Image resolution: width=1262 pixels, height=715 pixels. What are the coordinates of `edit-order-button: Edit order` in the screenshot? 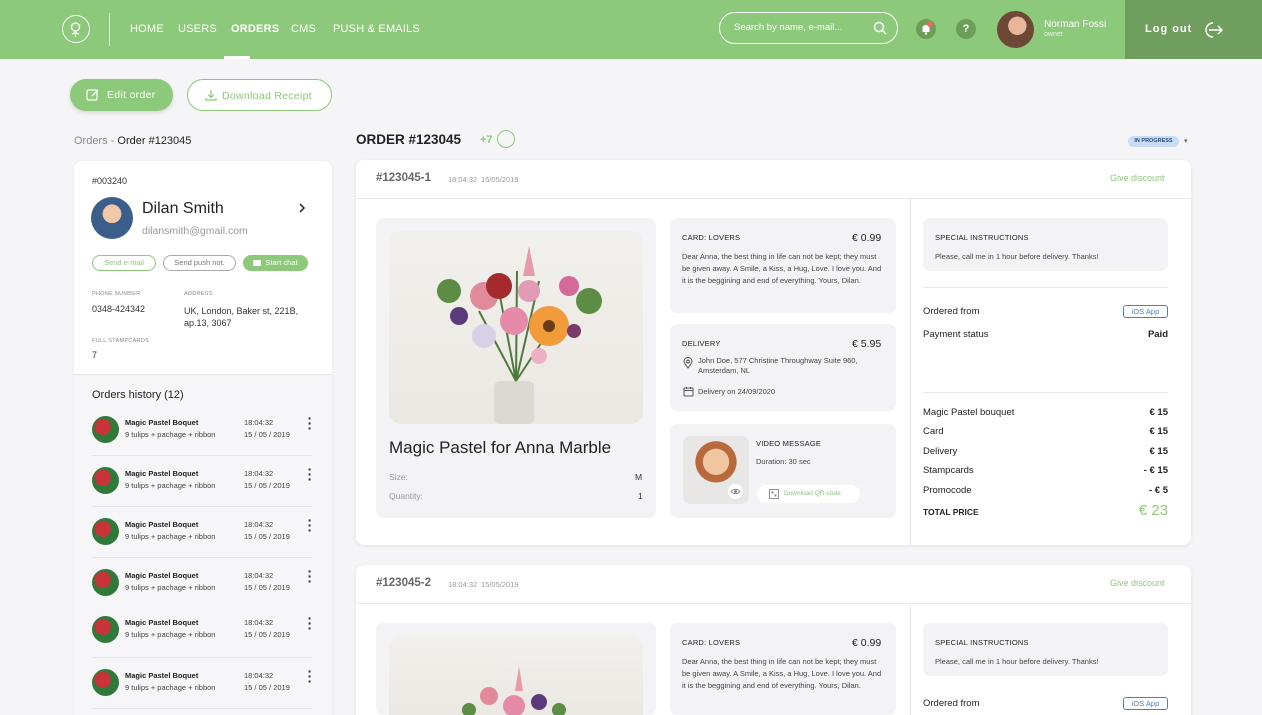 It's located at (121, 95).